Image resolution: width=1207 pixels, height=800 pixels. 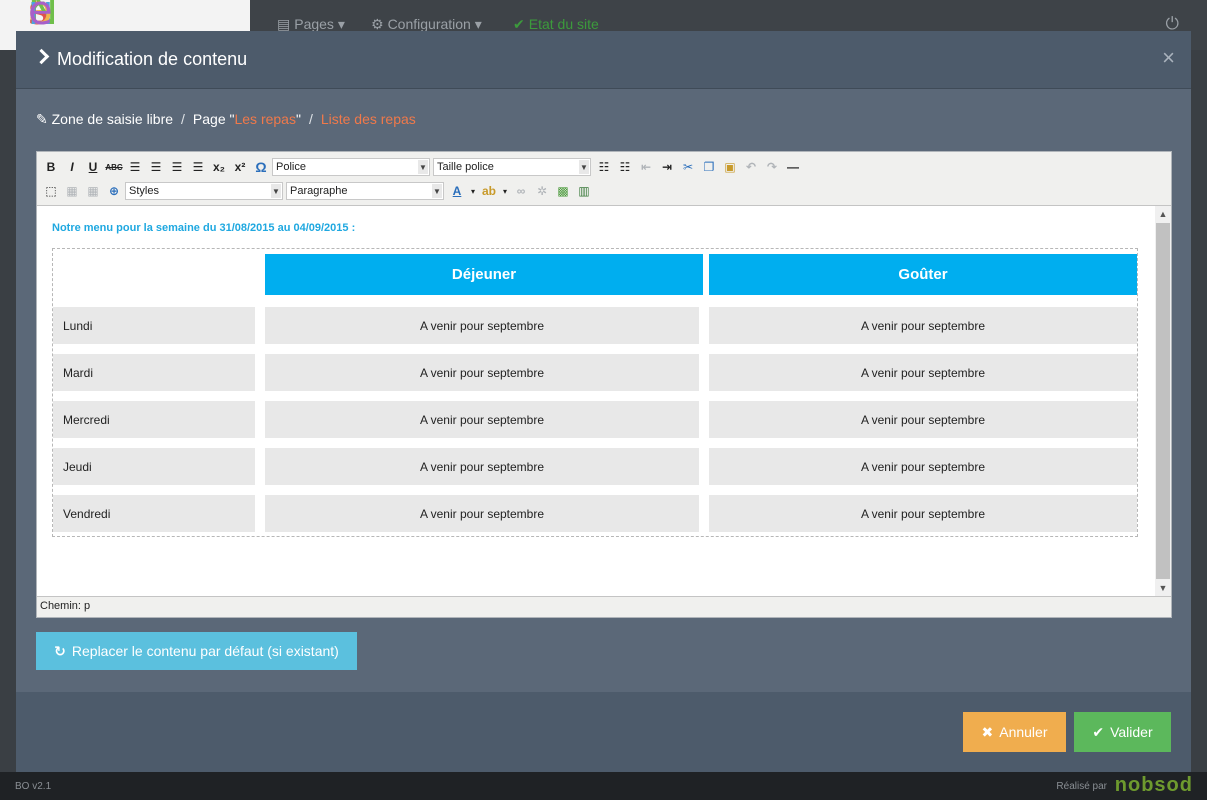 I want to click on font-select: Police ▼, so click(x=351, y=167).